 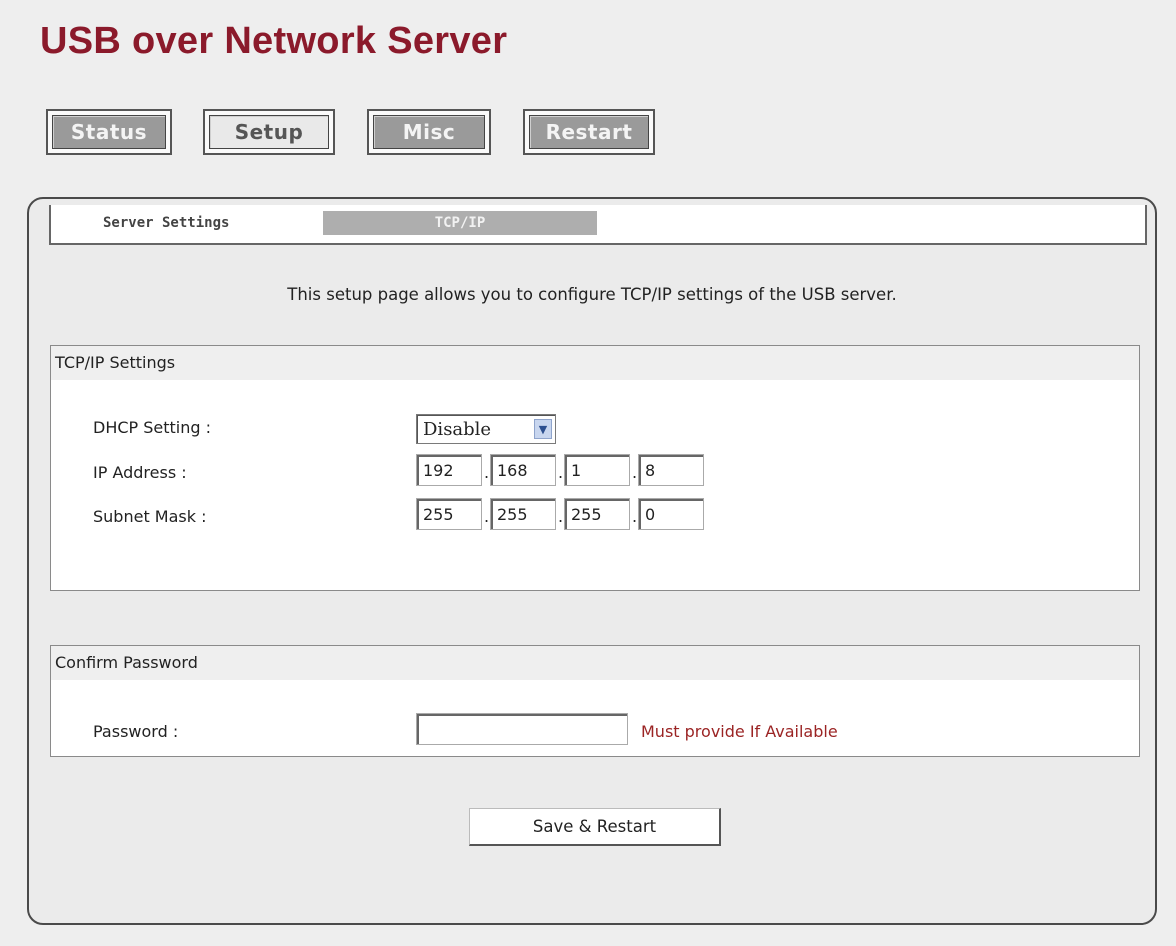 I want to click on nav-setup-button: Setup, so click(x=269, y=132).